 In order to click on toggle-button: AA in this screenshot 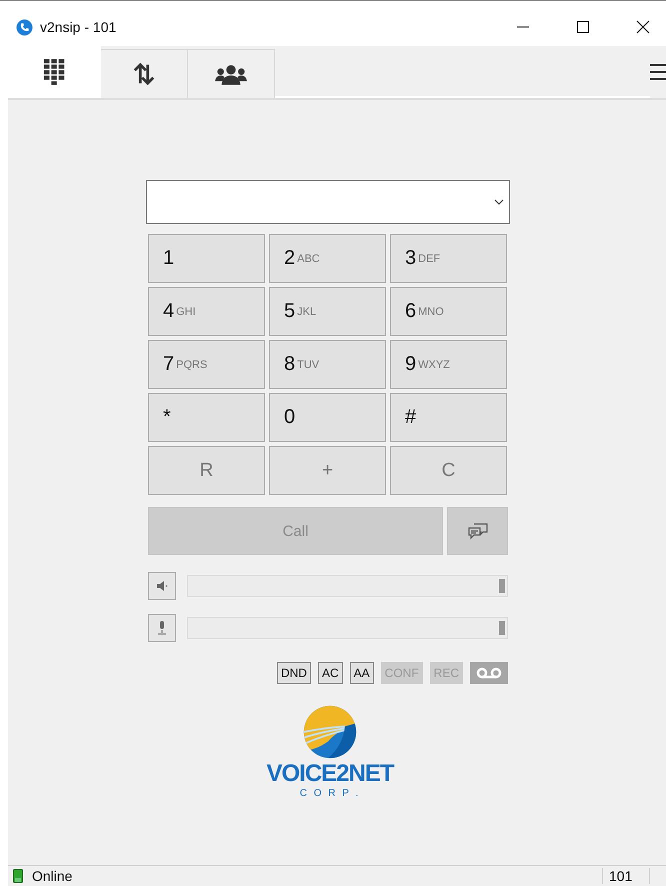, I will do `click(362, 673)`.